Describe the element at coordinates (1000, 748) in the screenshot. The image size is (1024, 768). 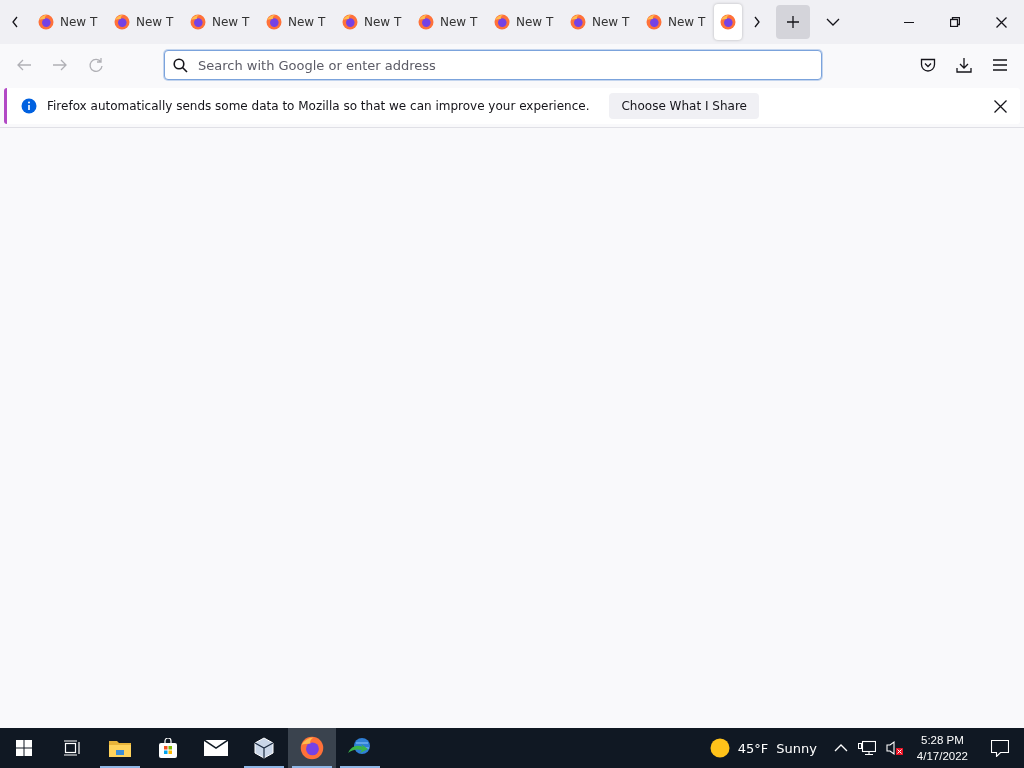
I see `speech-bubble-icon` at that location.